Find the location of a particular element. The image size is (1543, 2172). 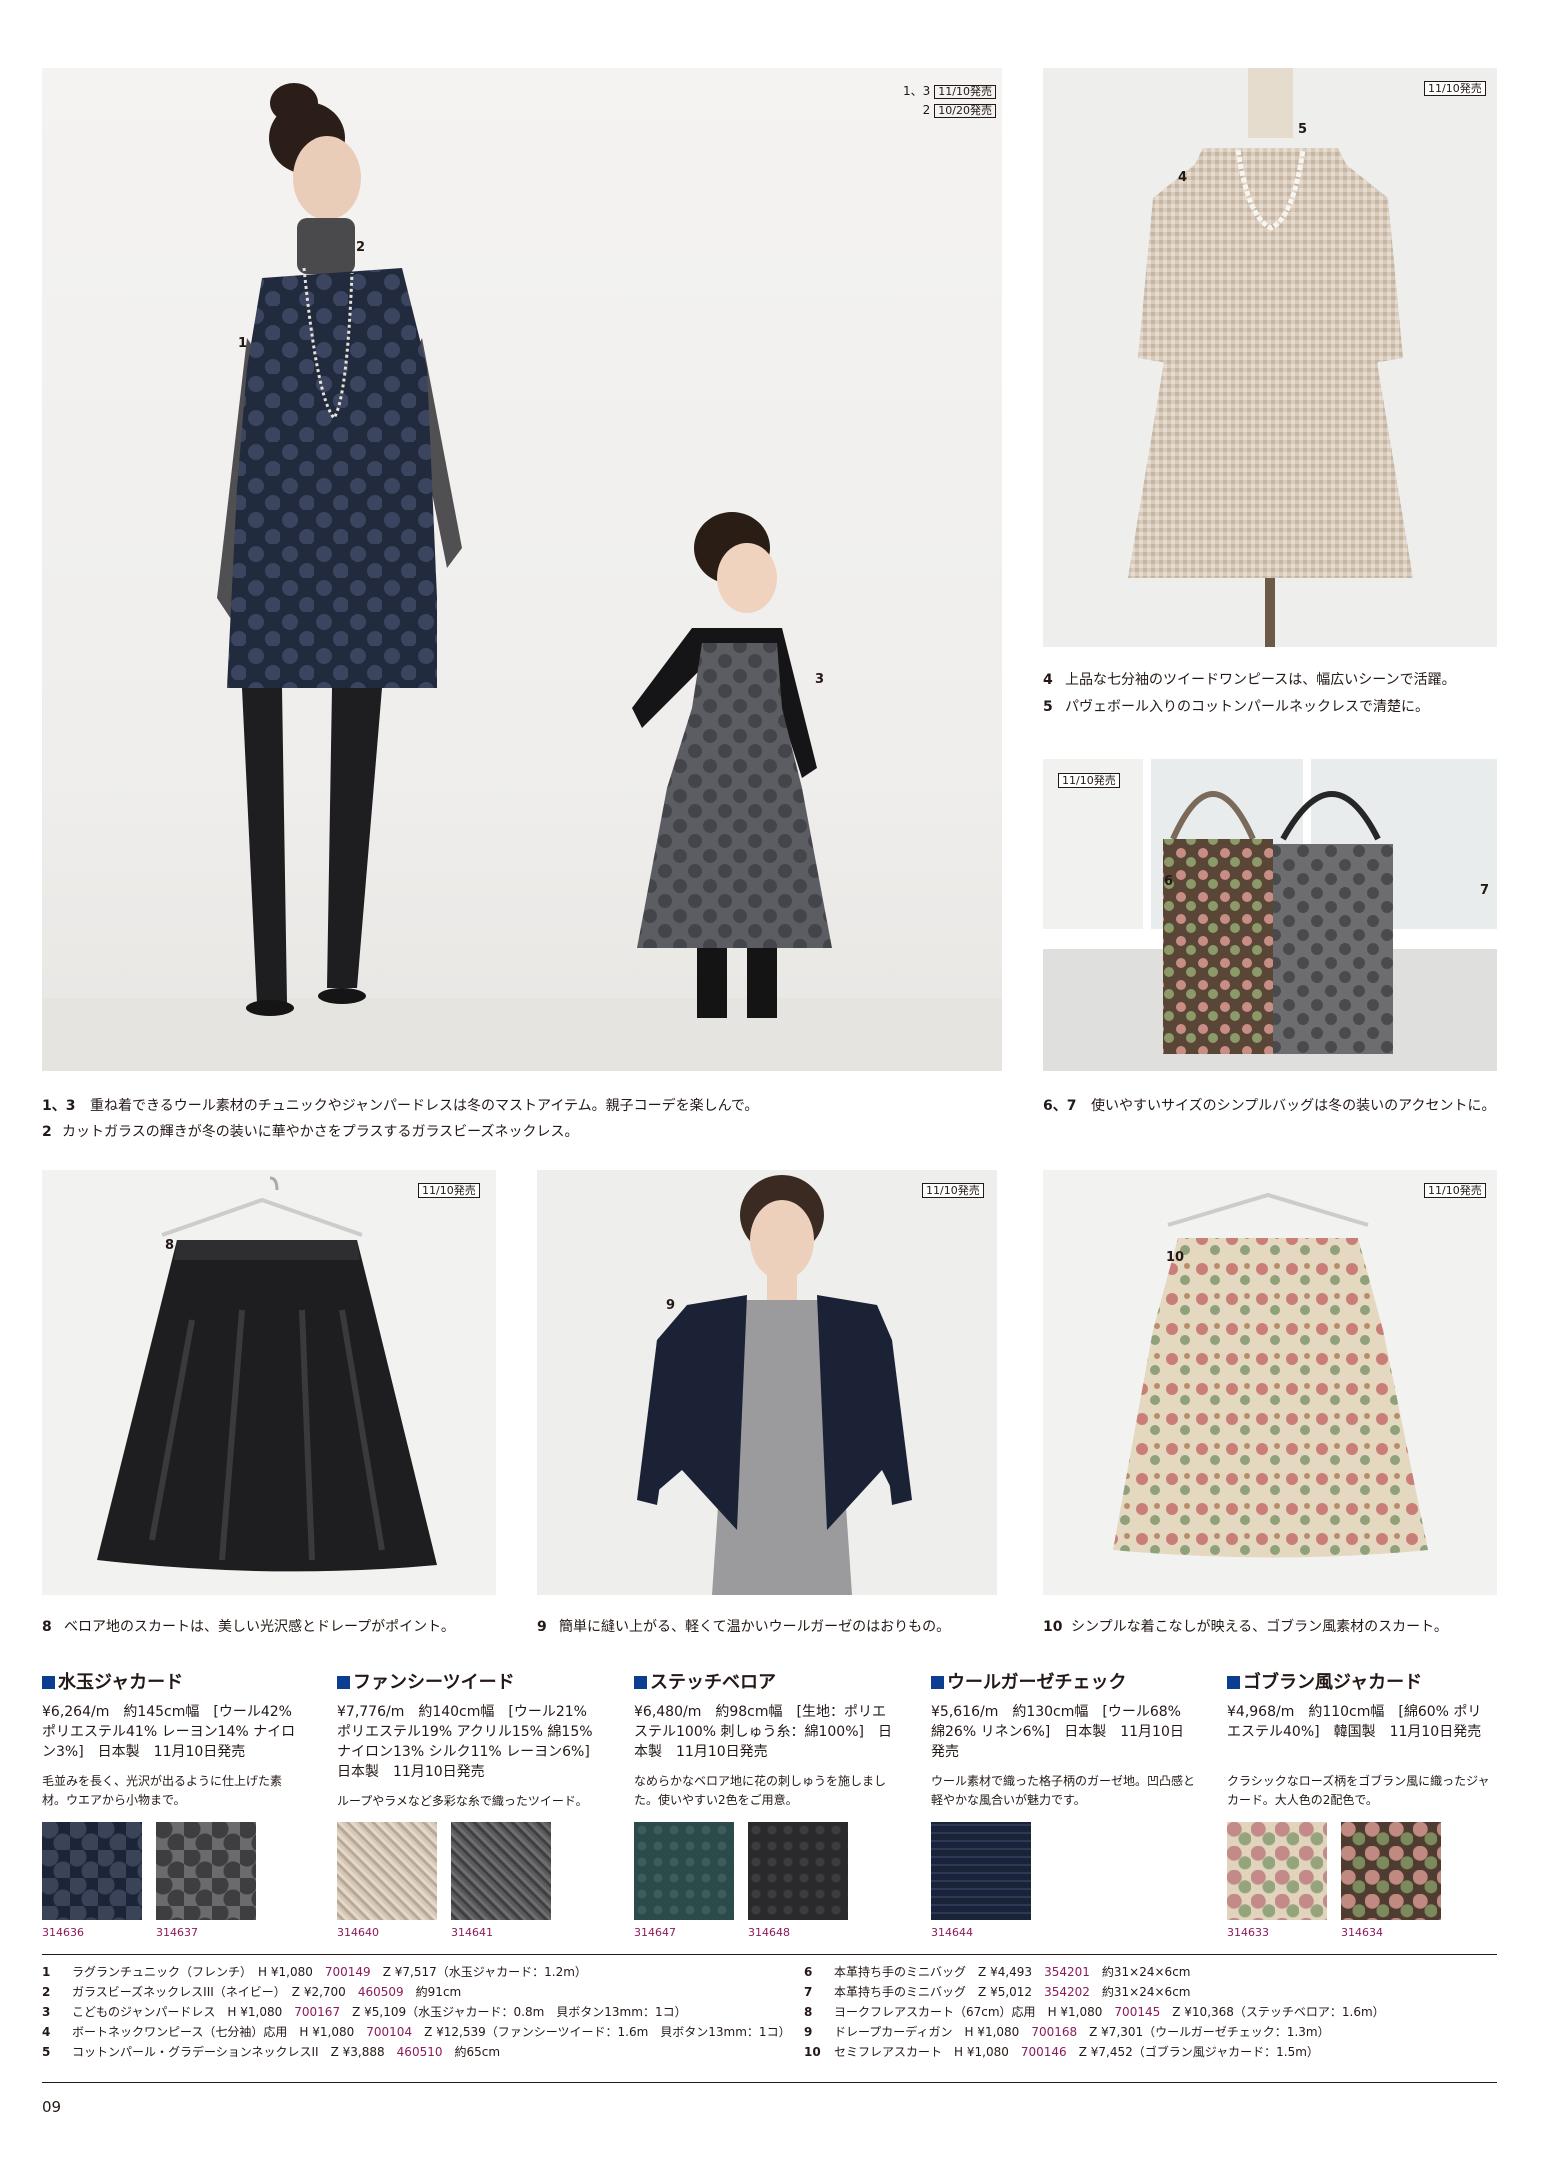

caption-10-text: シンプルな着こなしが映える、ゴブラン風素材のスカート。 is located at coordinates (1259, 1627).